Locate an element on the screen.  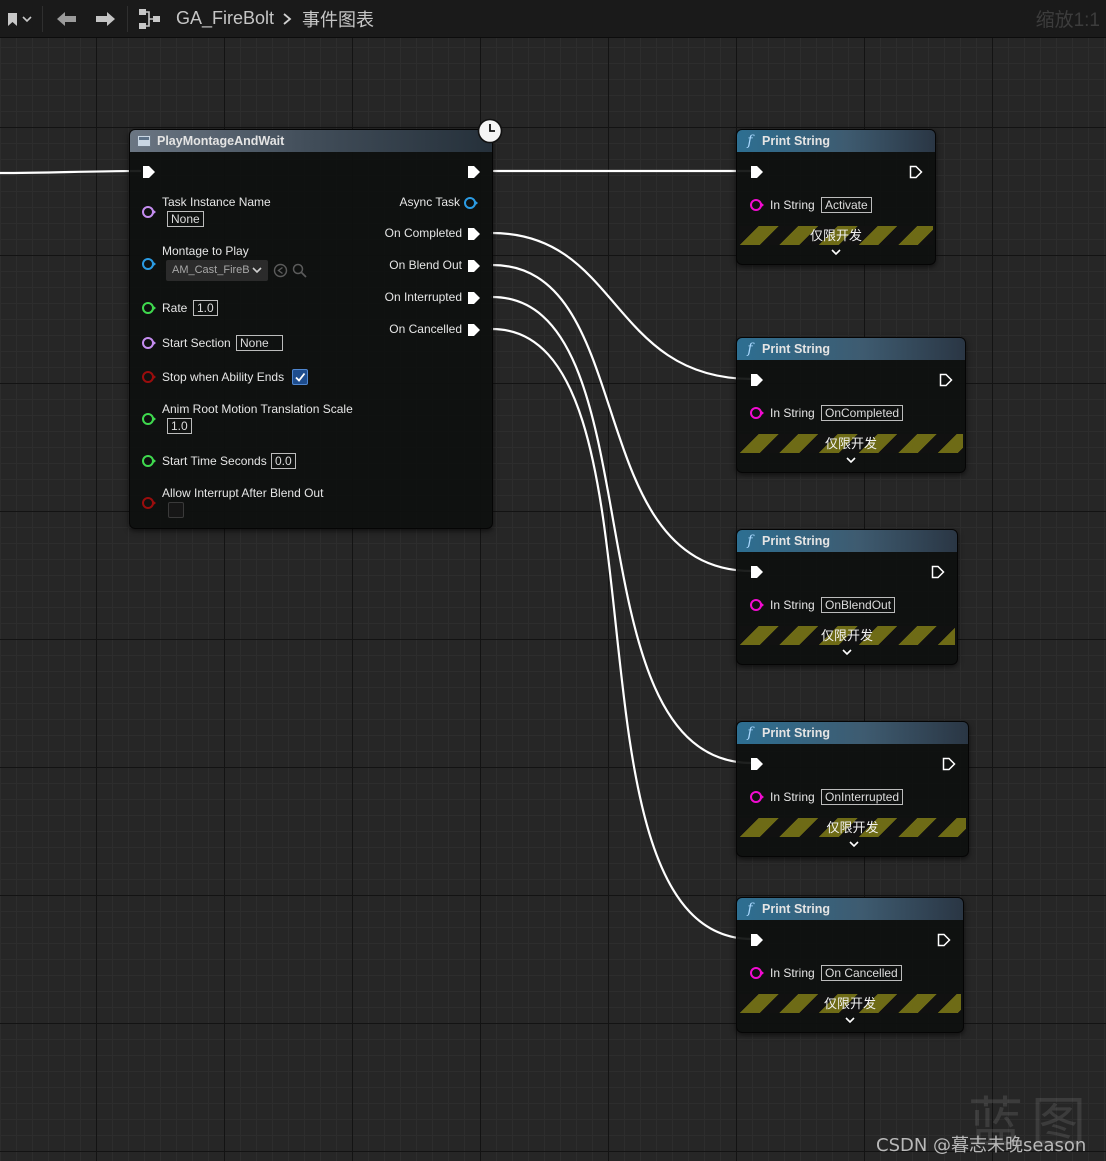
breadcrumb-blueprint: GA_FireBolt is located at coordinates (225, 18).